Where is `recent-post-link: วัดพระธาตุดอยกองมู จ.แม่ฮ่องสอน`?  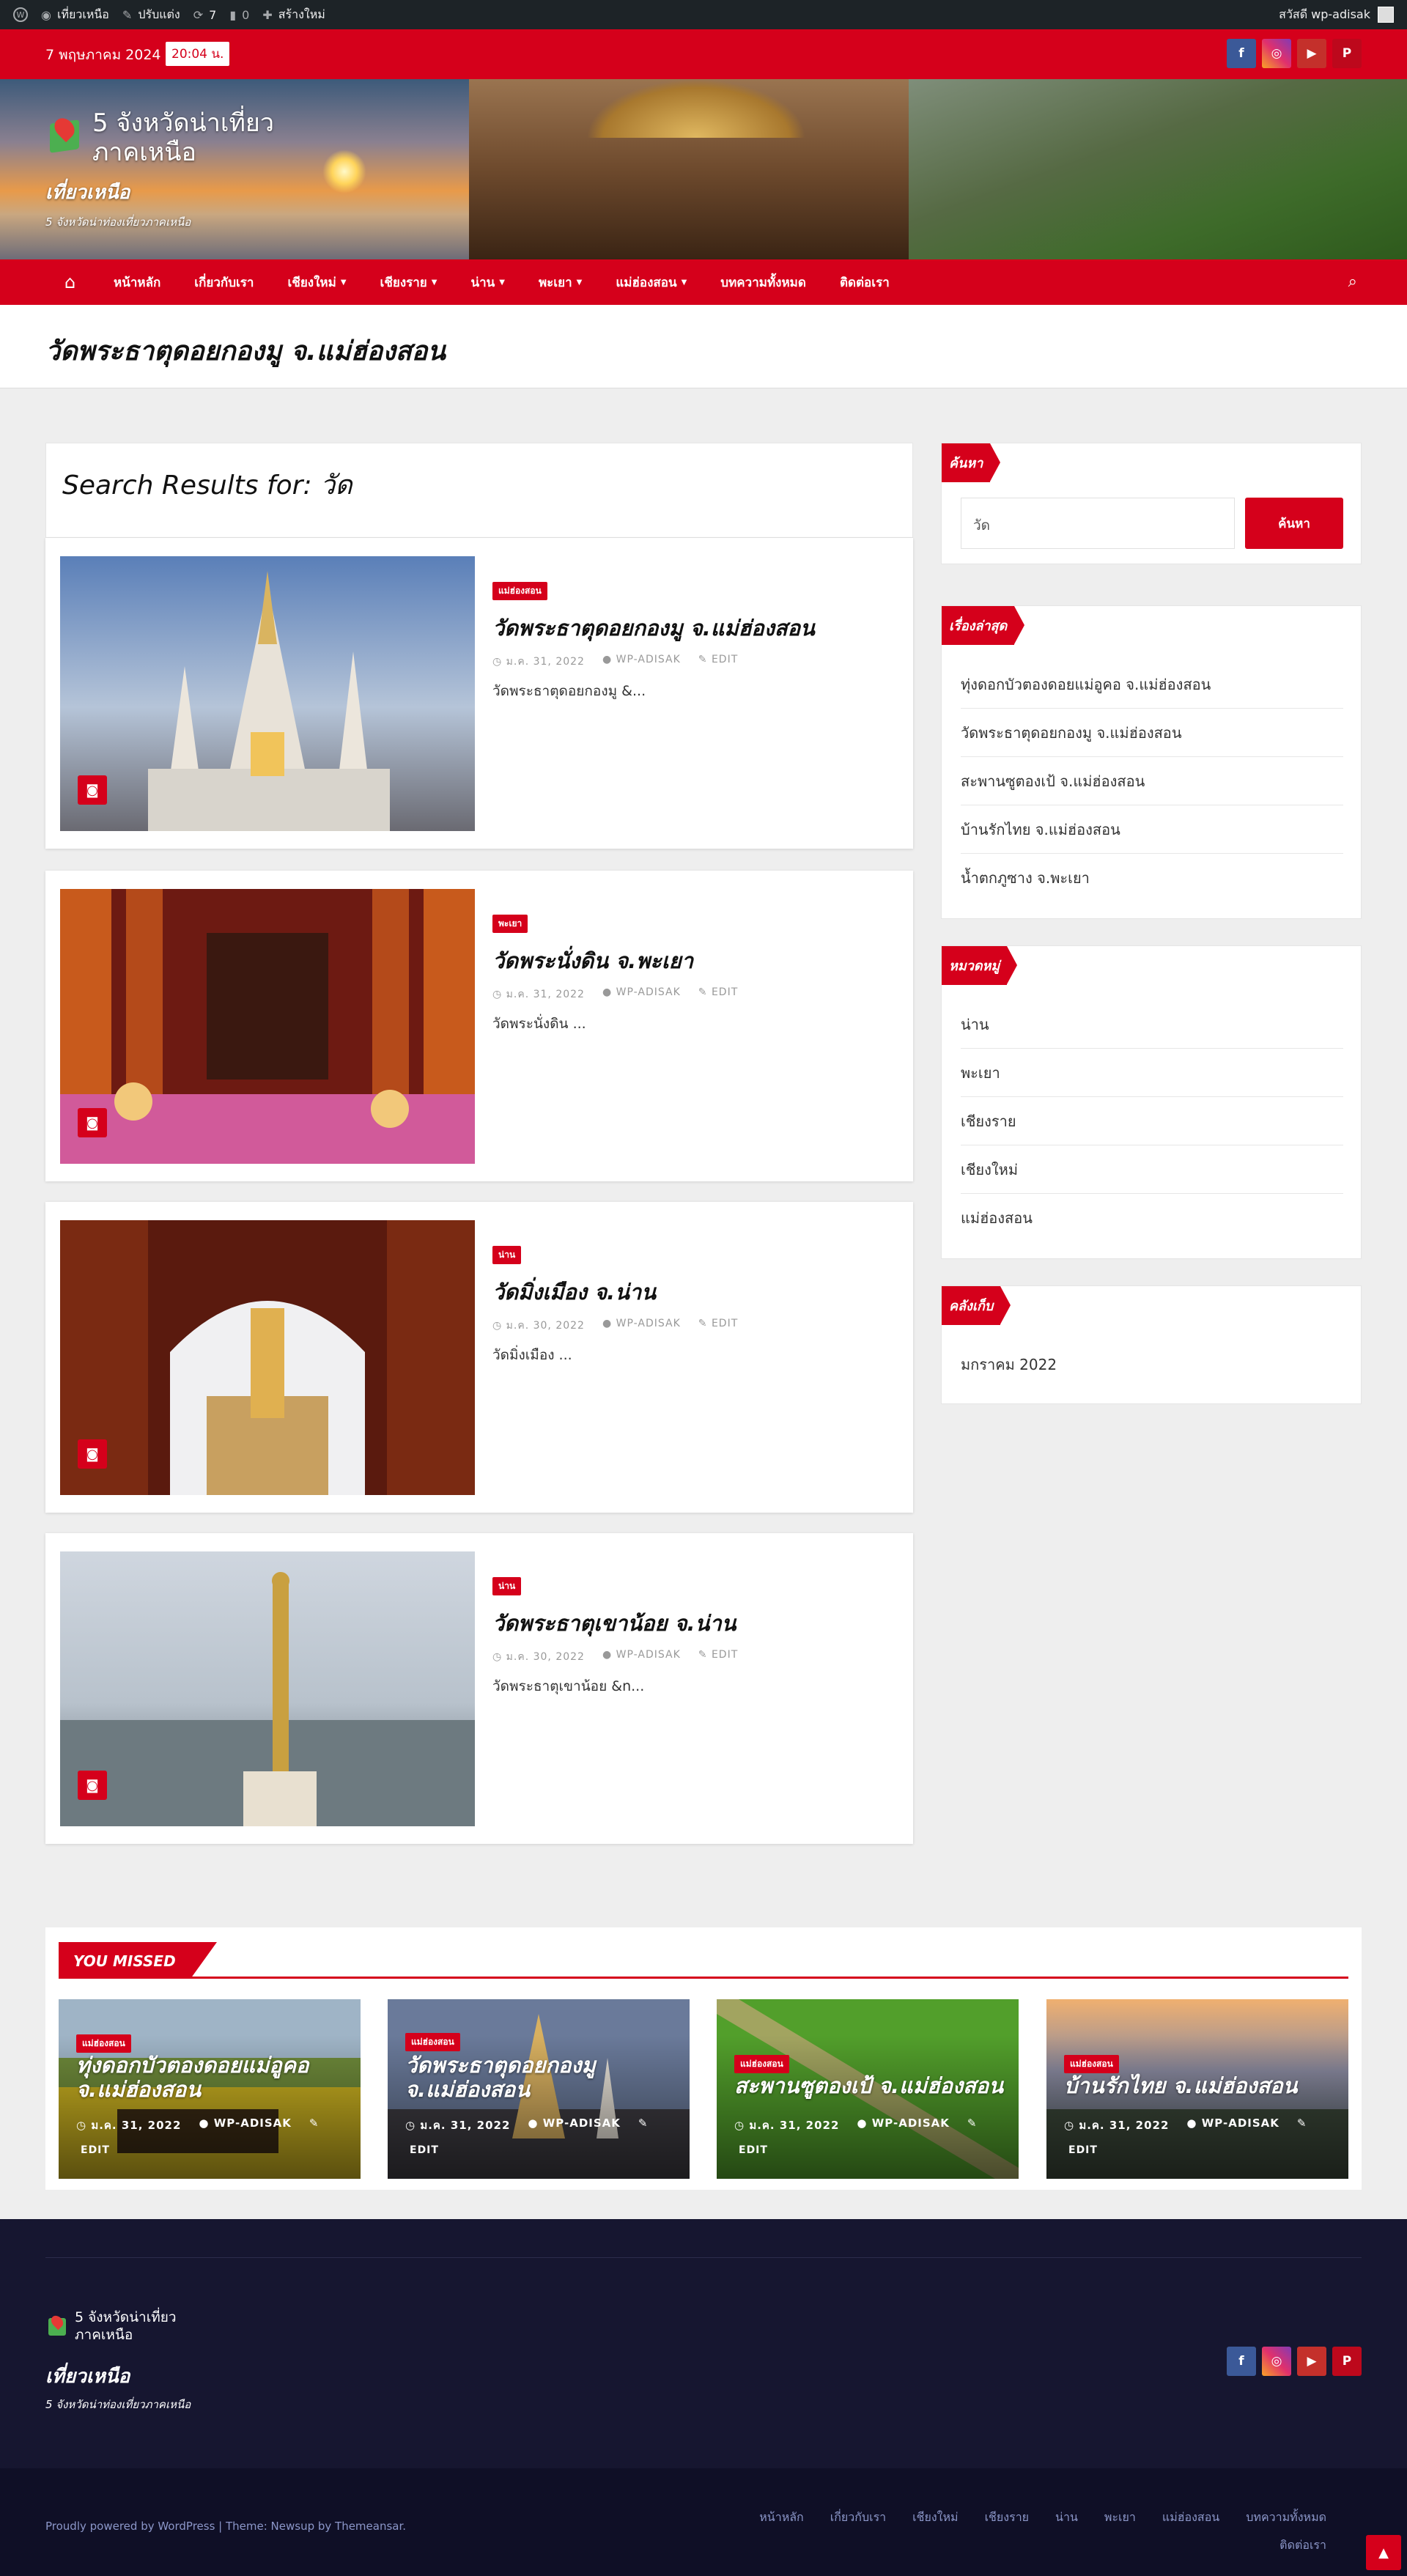
recent-post-link: วัดพระธาตุดอยกองมู จ.แม่ฮ่องสอน is located at coordinates (1152, 733).